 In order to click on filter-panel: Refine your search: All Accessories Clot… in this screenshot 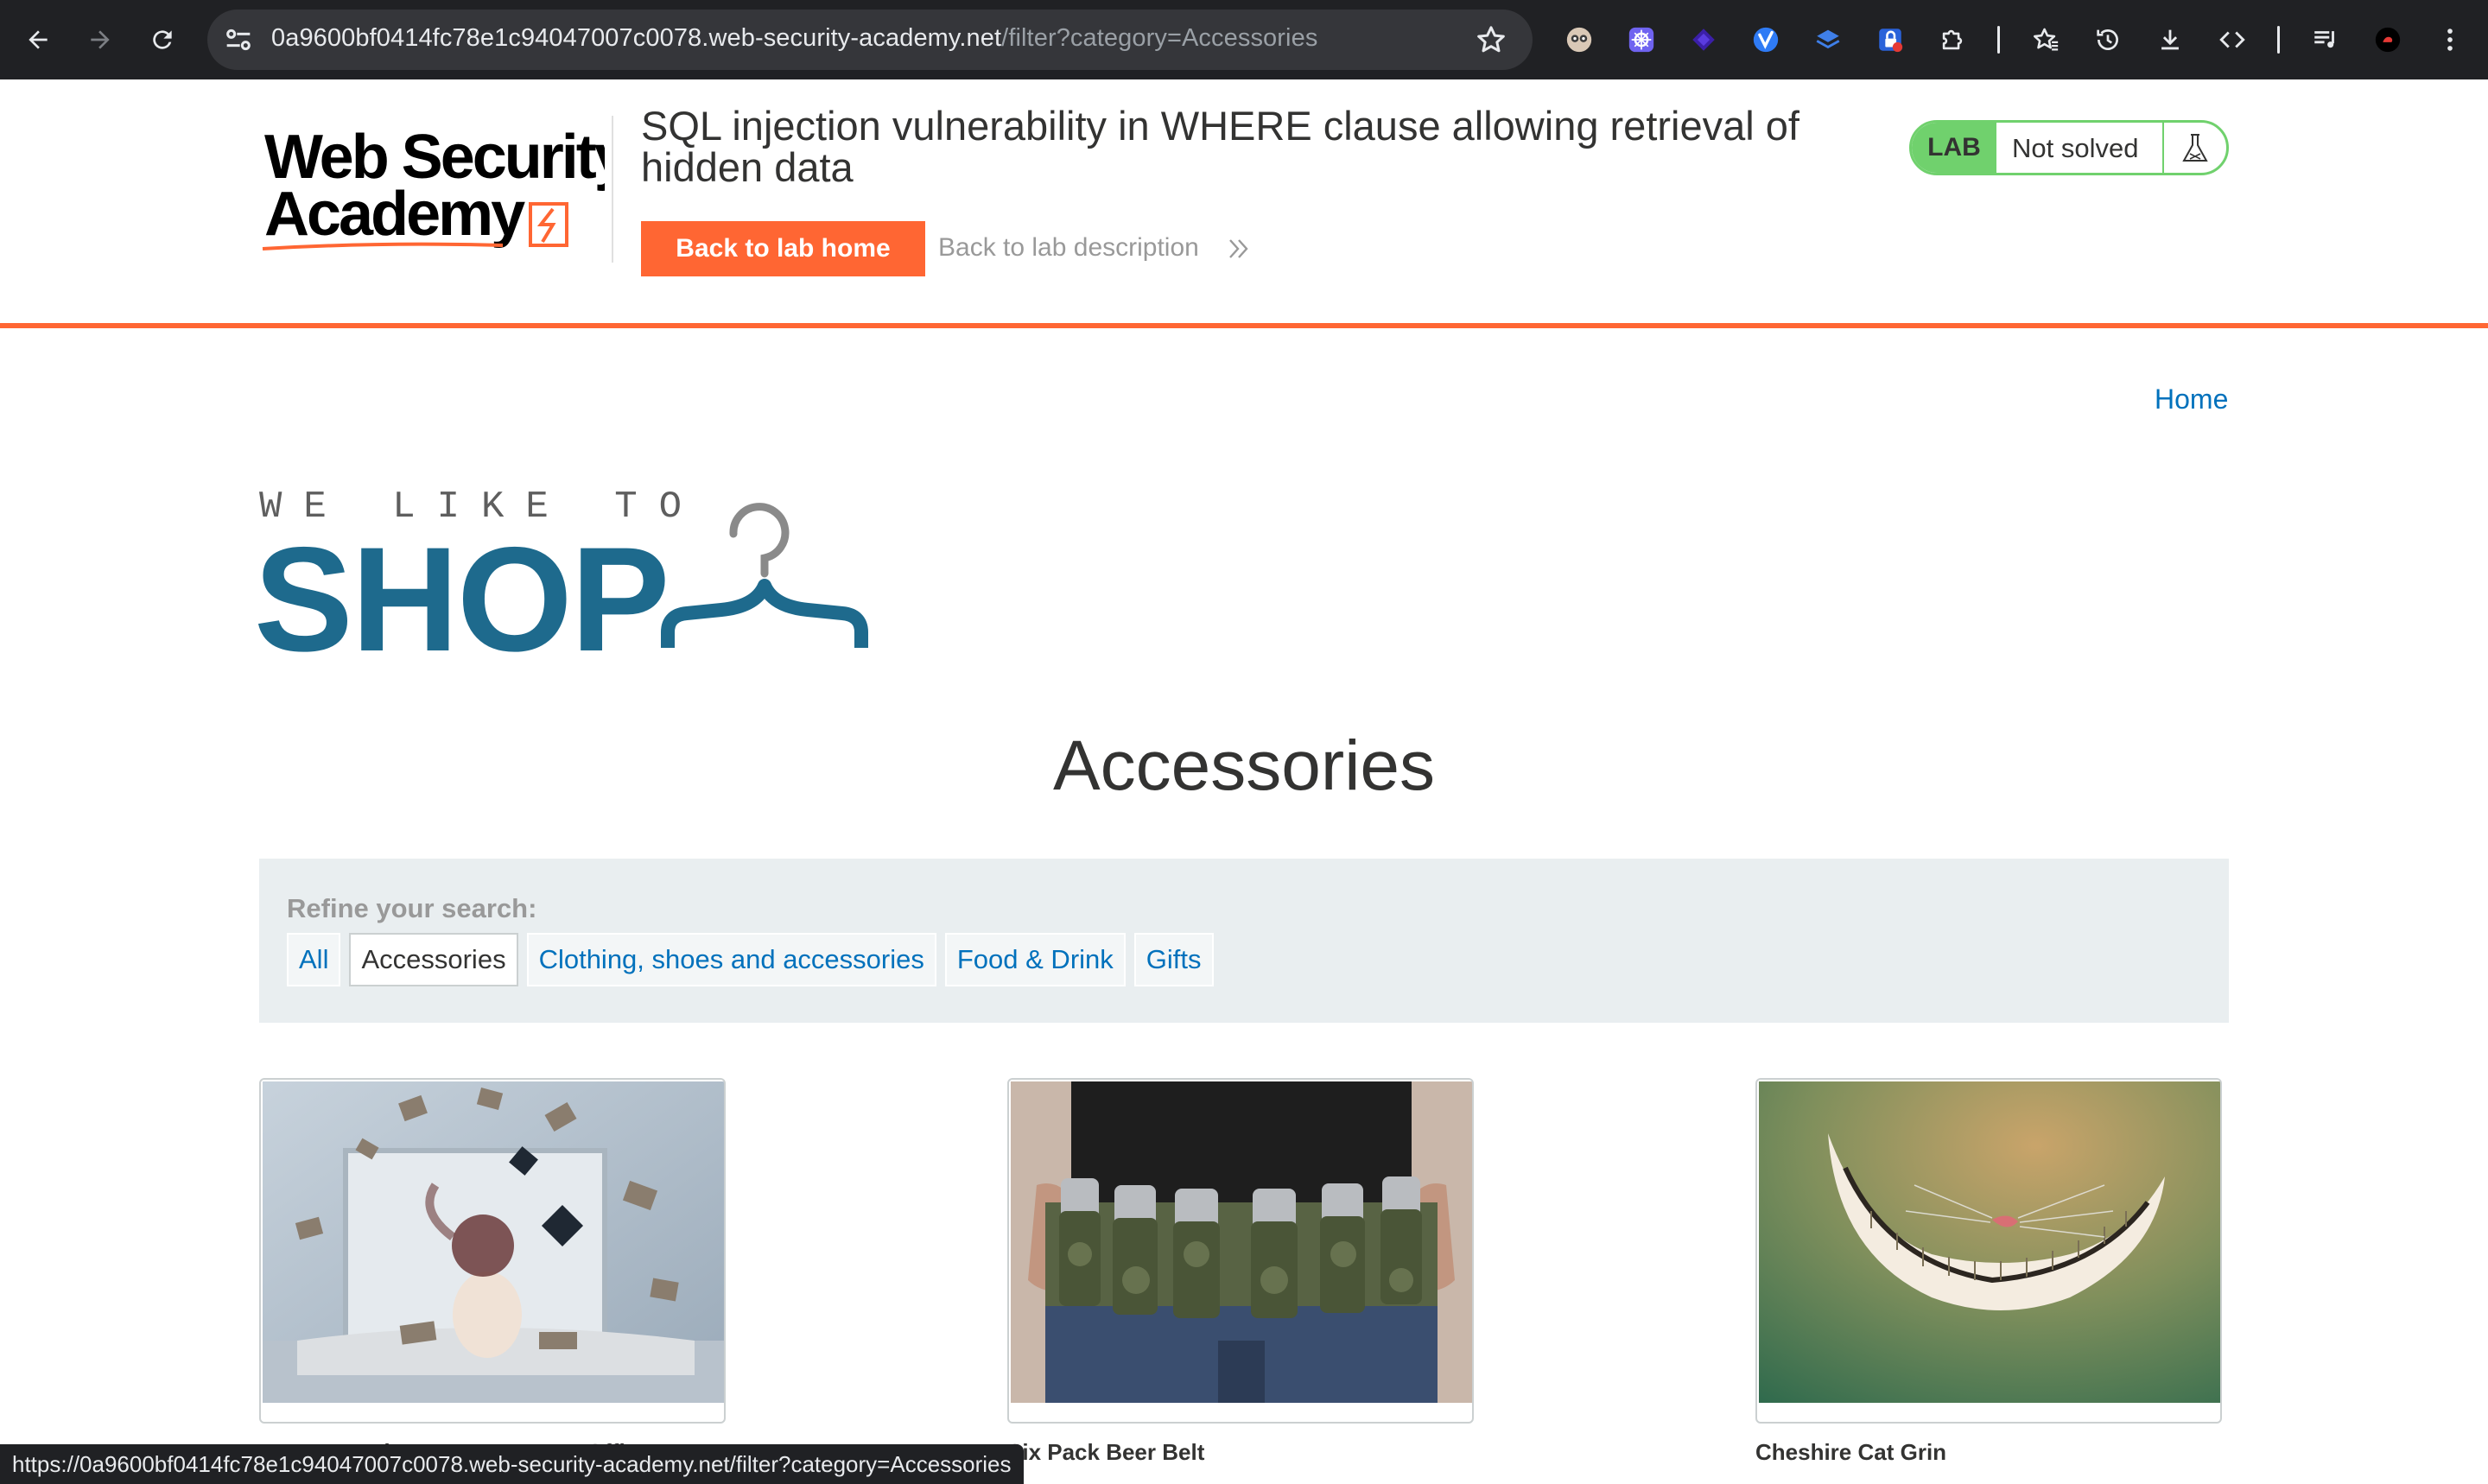, I will do `click(1244, 941)`.